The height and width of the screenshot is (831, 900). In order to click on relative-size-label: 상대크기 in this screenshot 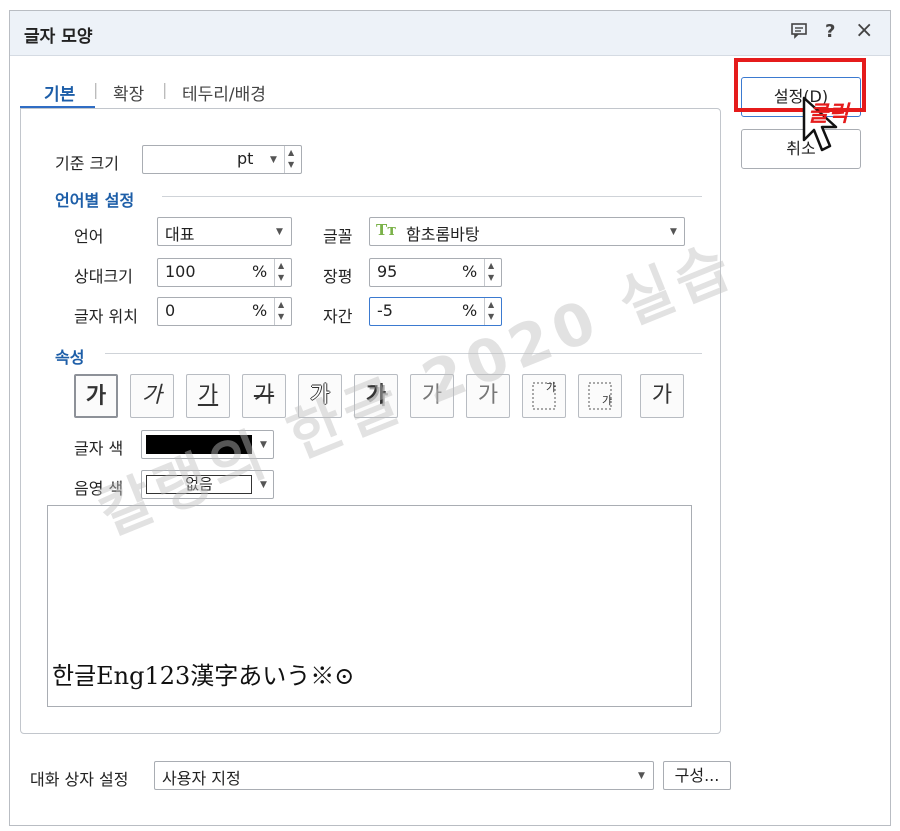, I will do `click(103, 276)`.